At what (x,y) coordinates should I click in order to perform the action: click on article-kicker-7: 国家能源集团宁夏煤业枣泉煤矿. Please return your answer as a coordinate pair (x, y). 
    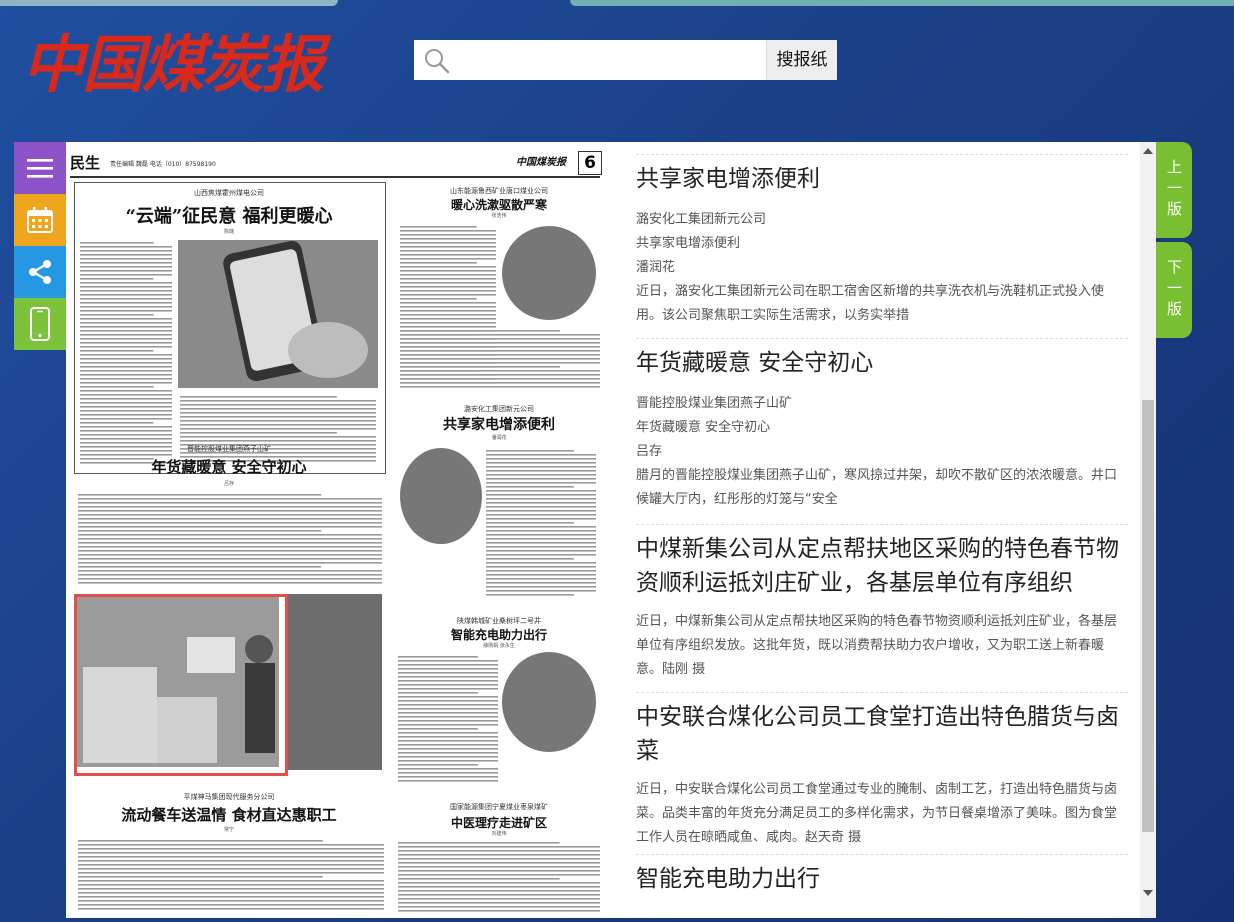
    Looking at the image, I should click on (499, 807).